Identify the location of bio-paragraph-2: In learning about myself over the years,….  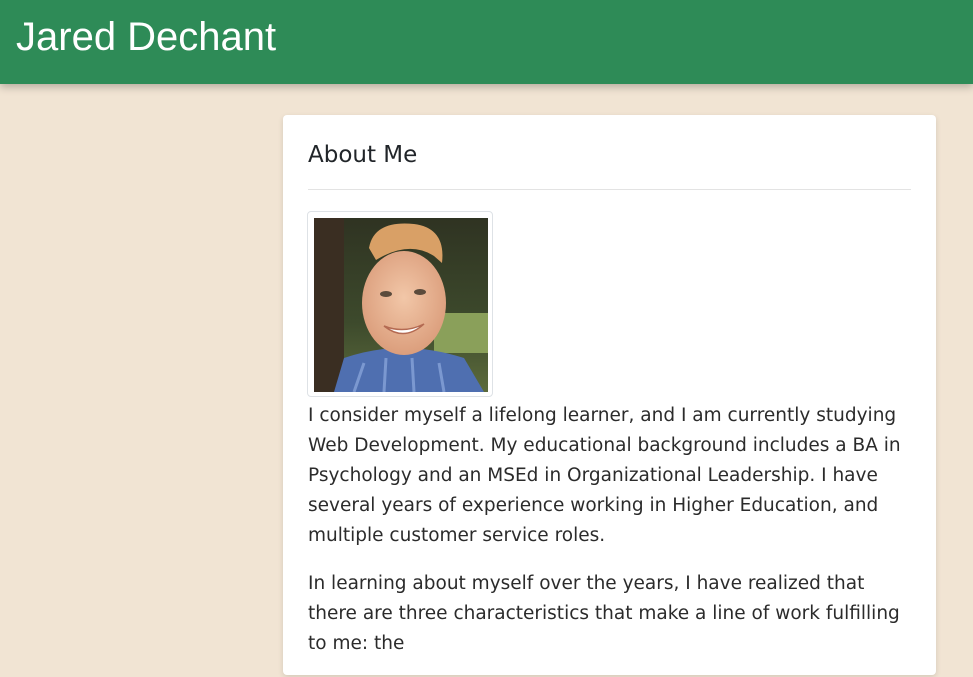
(604, 613).